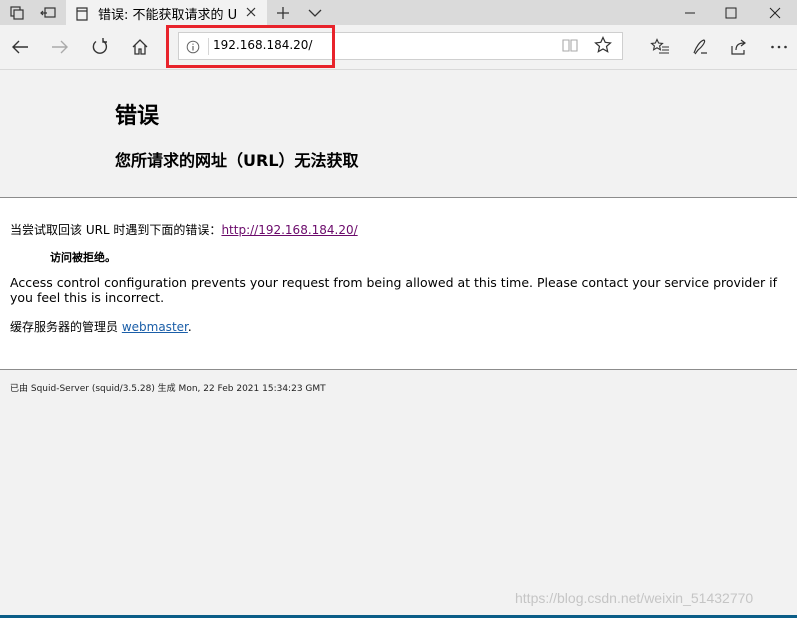 This screenshot has width=797, height=618. What do you see at coordinates (398, 12) in the screenshot?
I see `tab-bar: 错误: 不能获取请求的 U` at bounding box center [398, 12].